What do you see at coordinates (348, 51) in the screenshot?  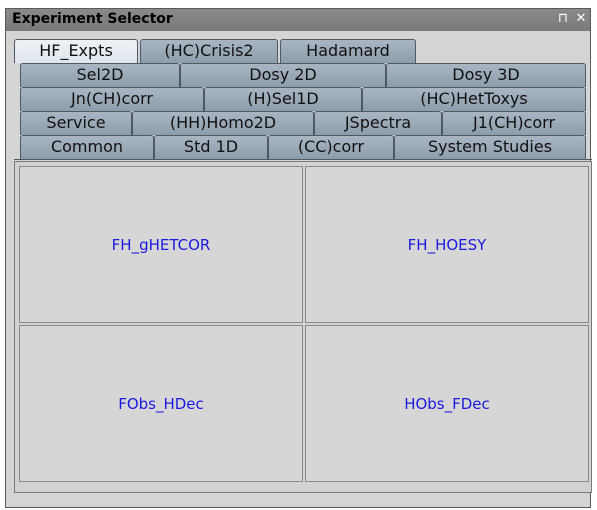 I see `tab-hadamard: Hadamard` at bounding box center [348, 51].